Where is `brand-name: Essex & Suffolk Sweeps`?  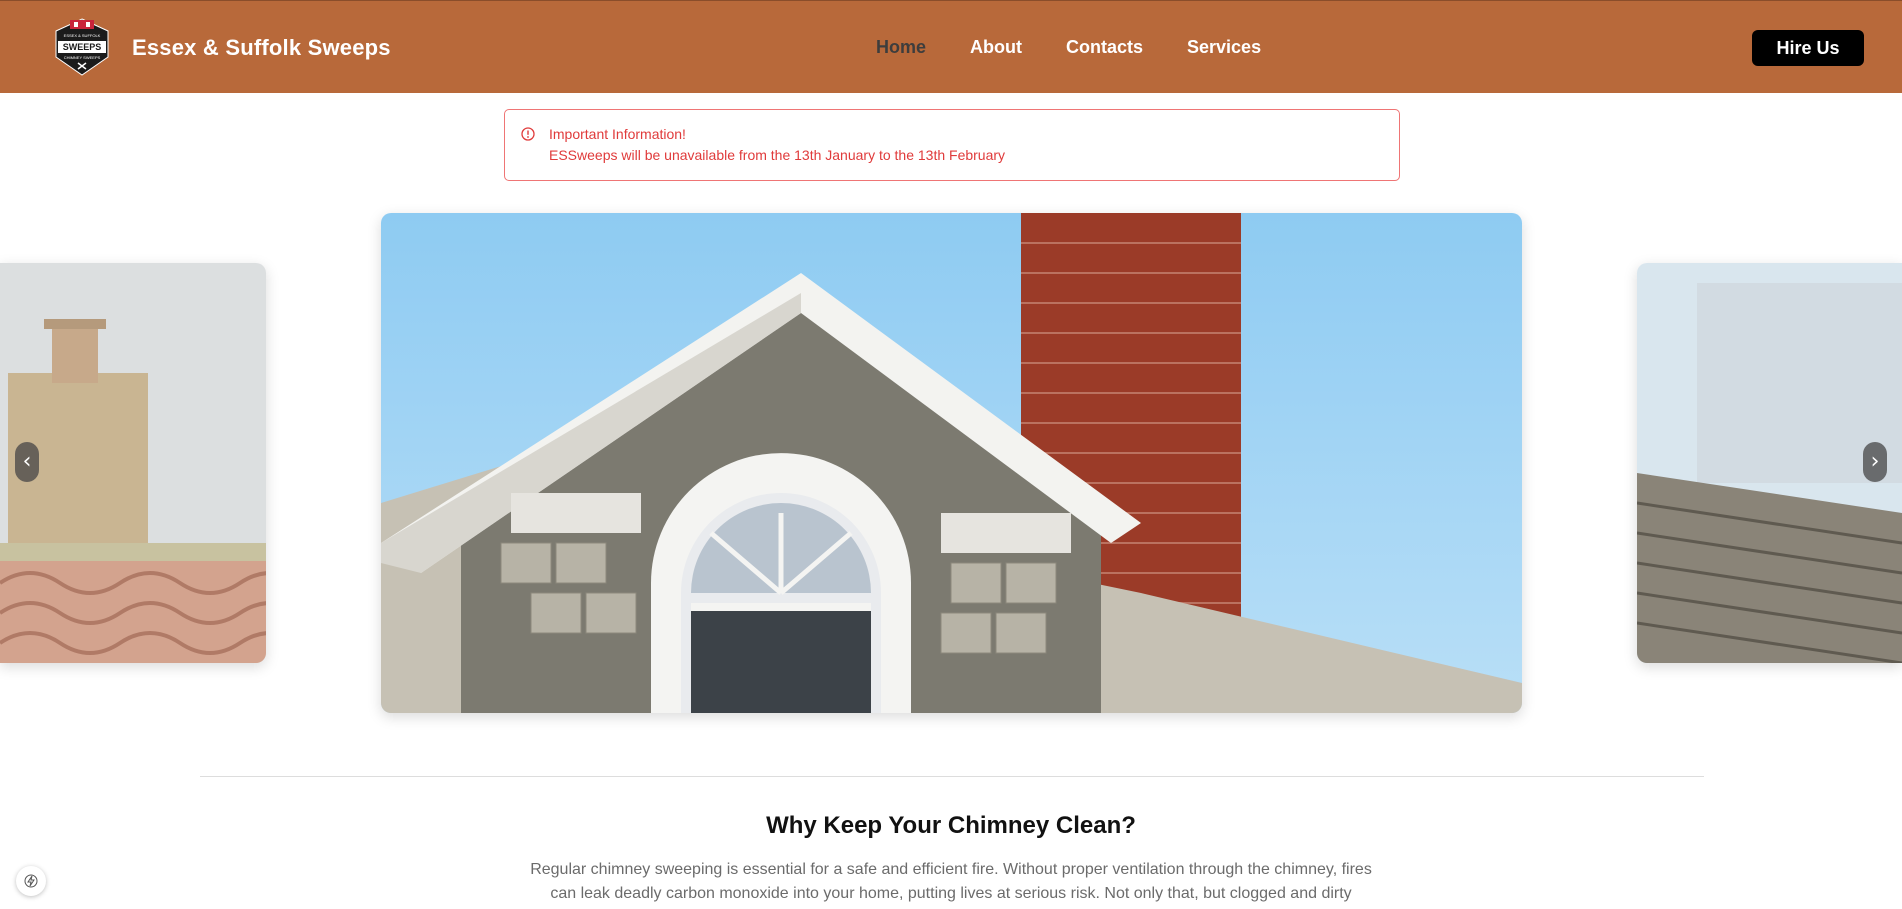 brand-name: Essex & Suffolk Sweeps is located at coordinates (261, 48).